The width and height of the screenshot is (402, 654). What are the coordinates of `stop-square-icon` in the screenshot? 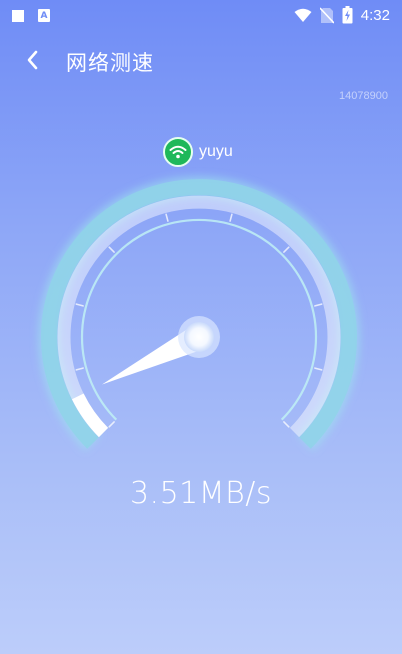 It's located at (18, 15).